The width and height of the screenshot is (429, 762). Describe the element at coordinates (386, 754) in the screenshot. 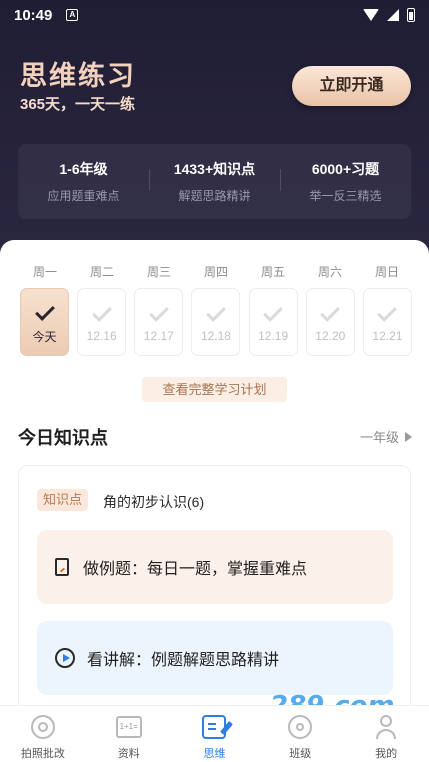

I see `tab-label: 我的` at that location.